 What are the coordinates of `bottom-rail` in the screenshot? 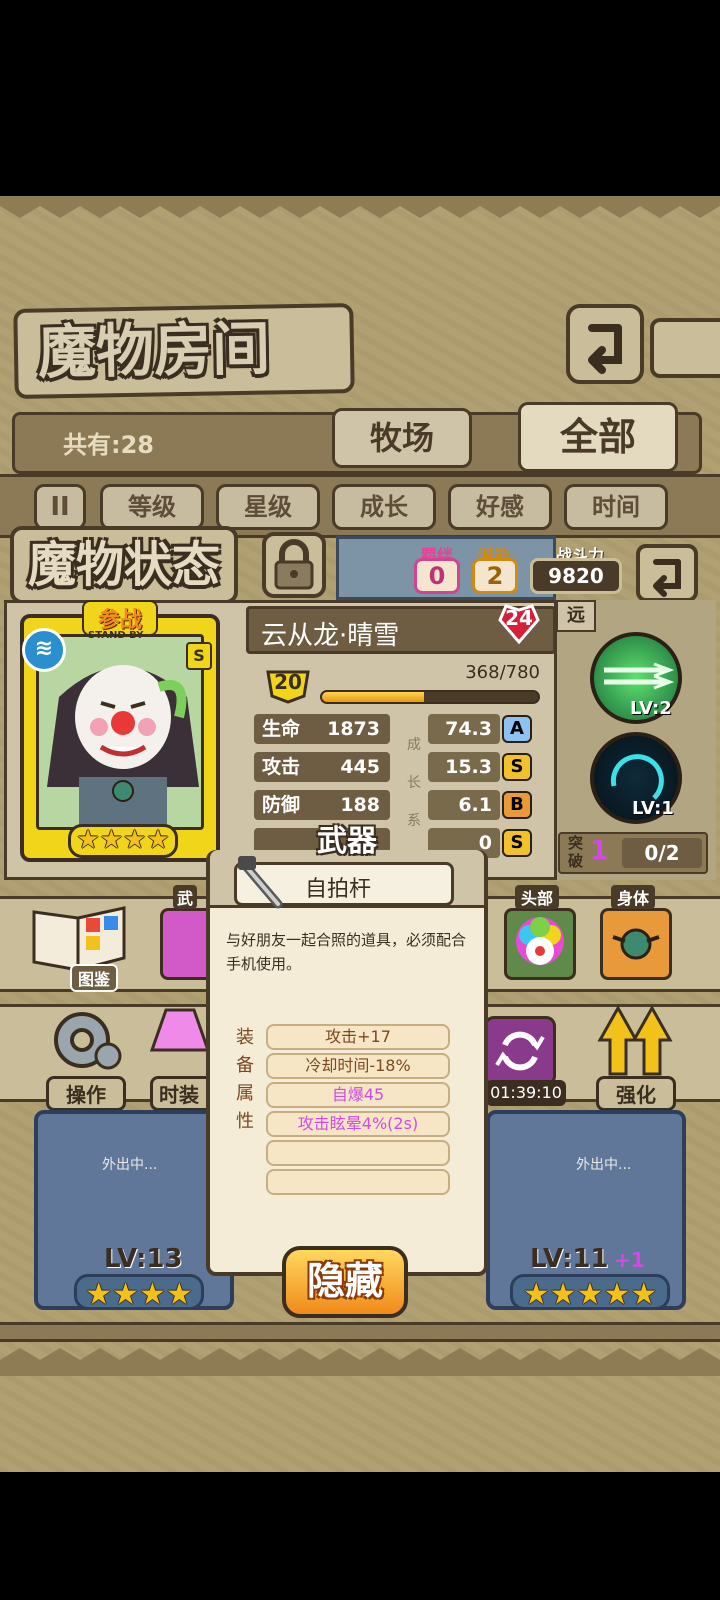 It's located at (360, 1332).